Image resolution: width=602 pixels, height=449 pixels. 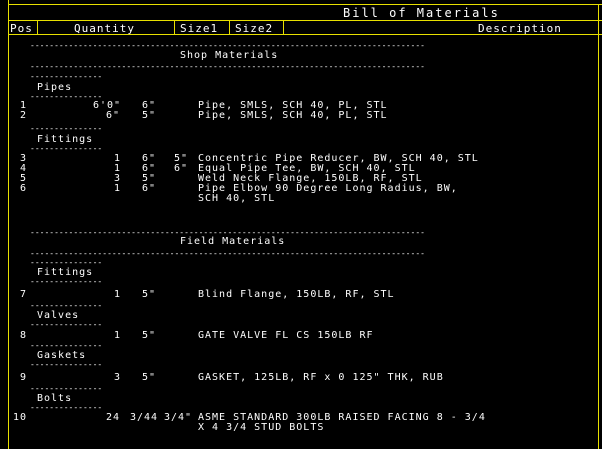 I want to click on header-mid-border, so click(x=305, y=20).